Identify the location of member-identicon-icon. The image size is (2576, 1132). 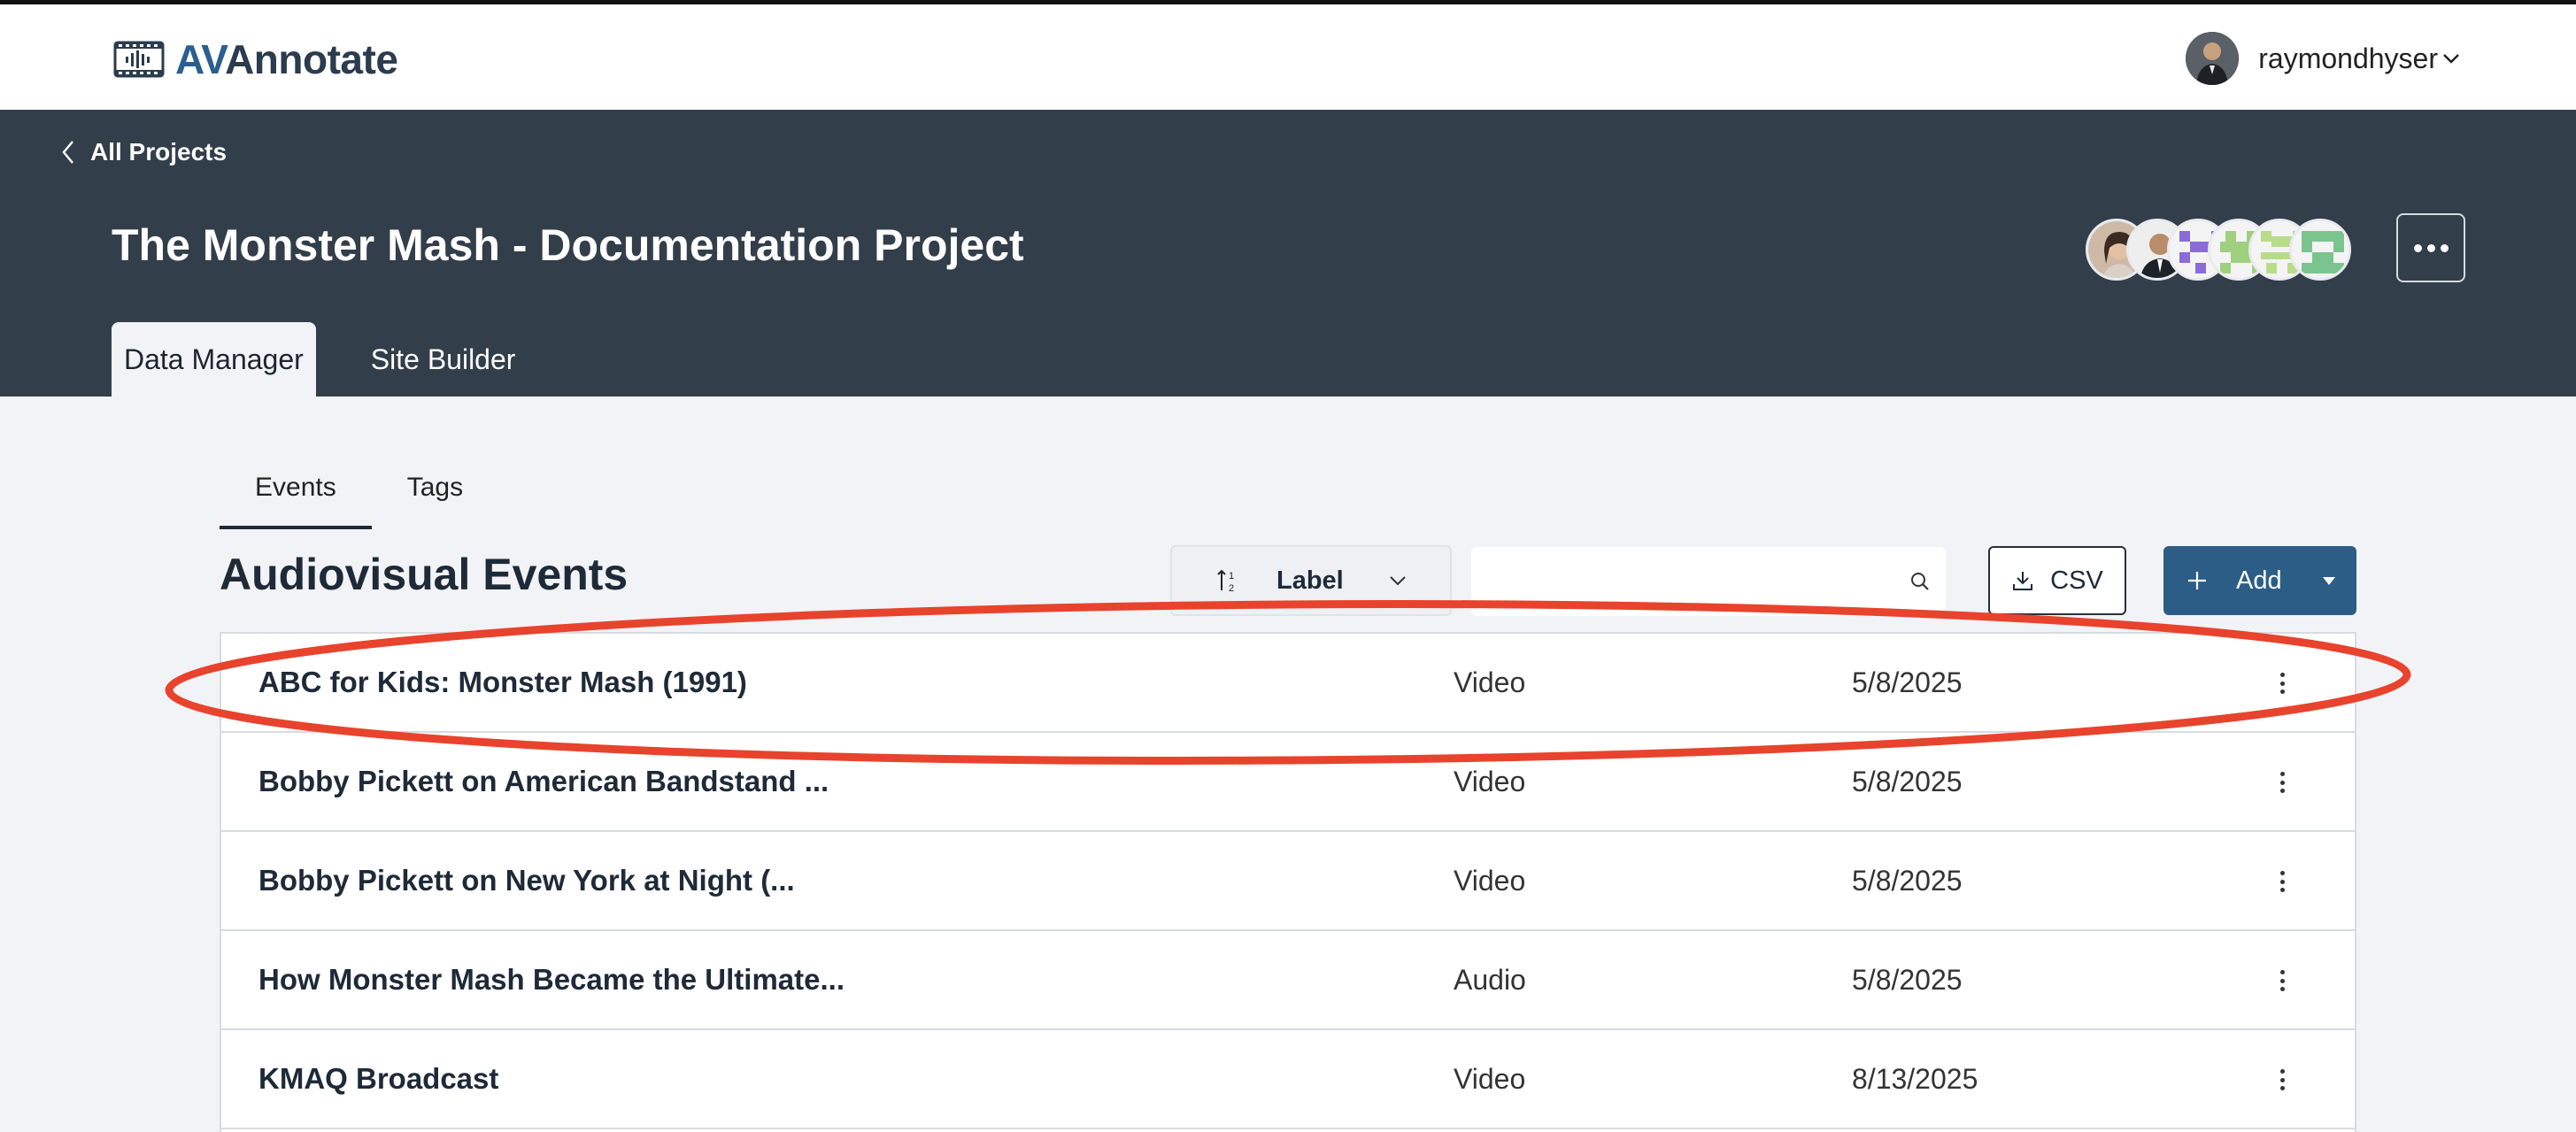
(2320, 250).